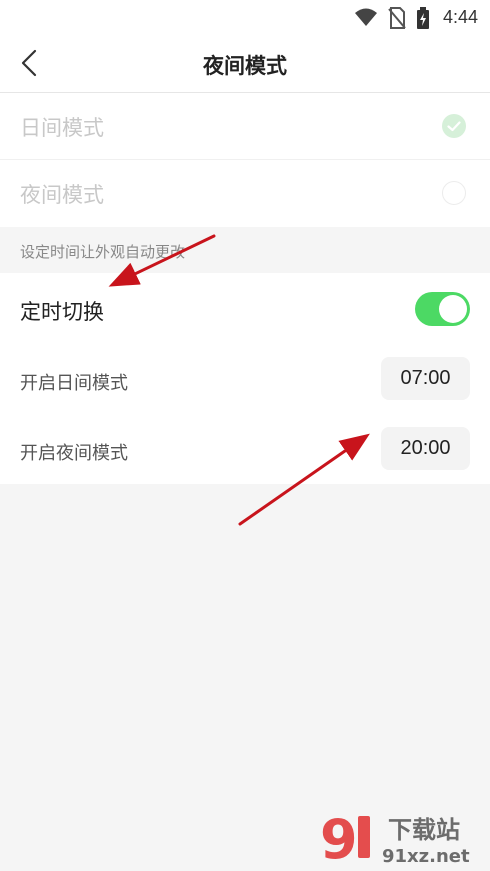 The image size is (490, 871). Describe the element at coordinates (453, 309) in the screenshot. I see `toggle-knob` at that location.